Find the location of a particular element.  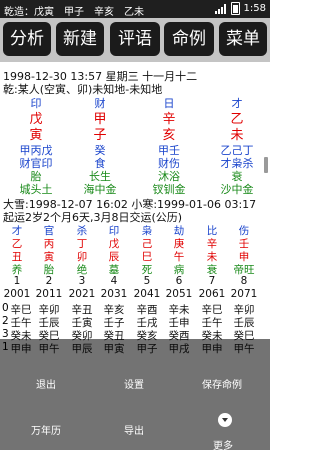

chevron-down-icon is located at coordinates (225, 420).